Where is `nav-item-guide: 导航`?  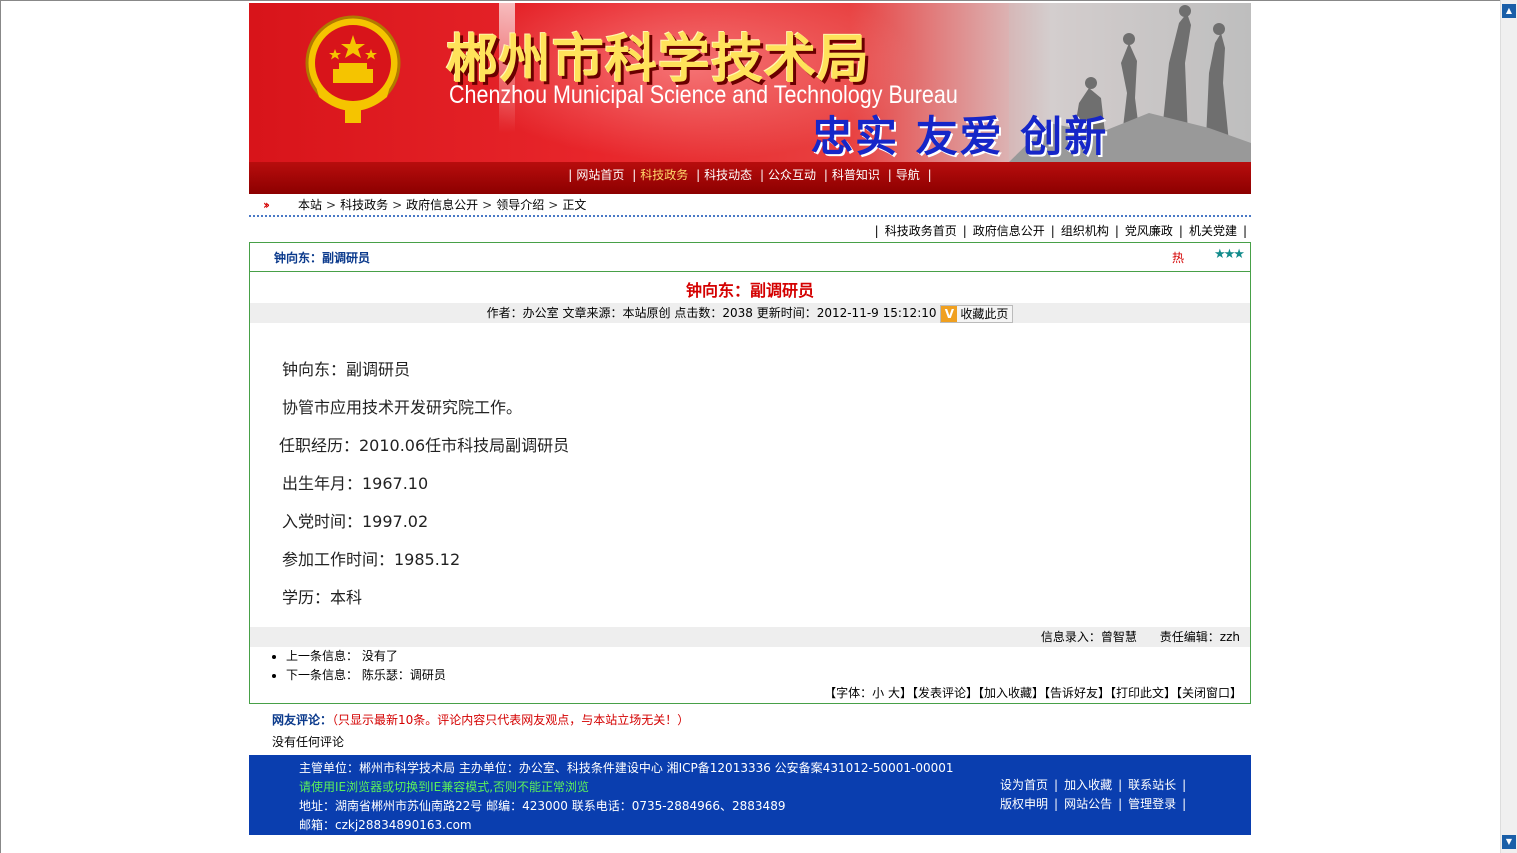 nav-item-guide: 导航 is located at coordinates (908, 175).